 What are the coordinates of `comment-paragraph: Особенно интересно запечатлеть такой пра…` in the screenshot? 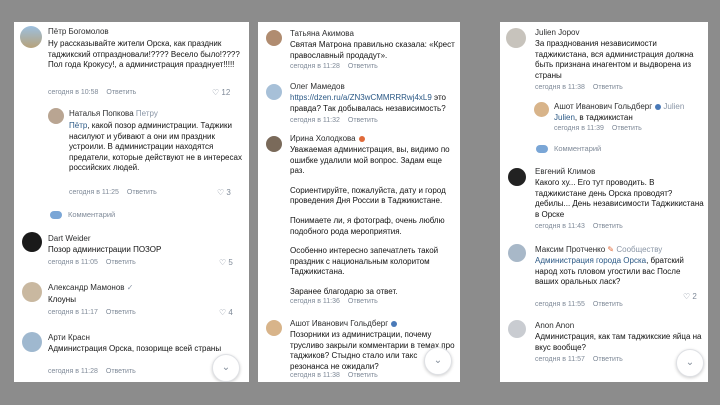 It's located at (364, 261).